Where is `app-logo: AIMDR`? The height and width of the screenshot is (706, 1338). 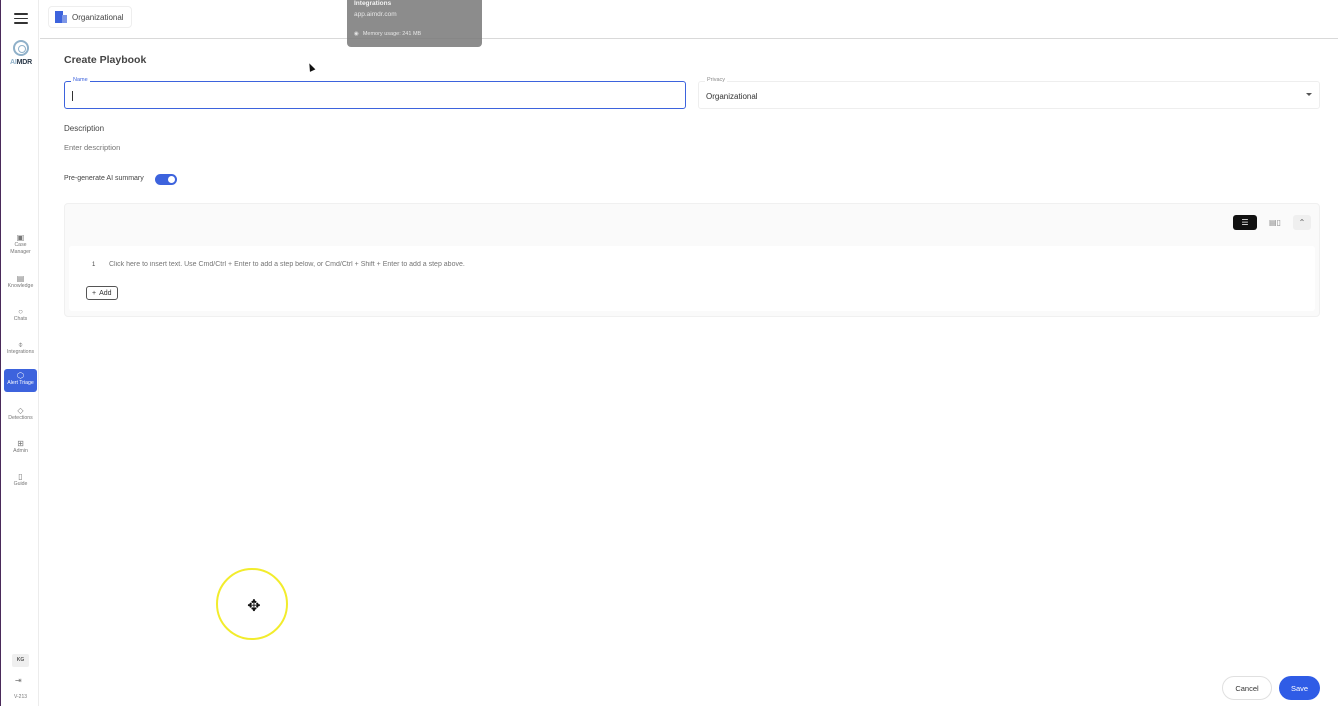 app-logo: AIMDR is located at coordinates (21, 53).